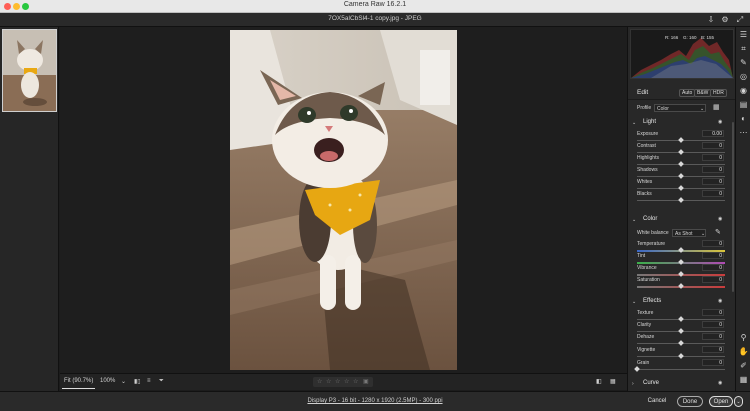  I want to click on shadows-value-field: 0, so click(713, 169).